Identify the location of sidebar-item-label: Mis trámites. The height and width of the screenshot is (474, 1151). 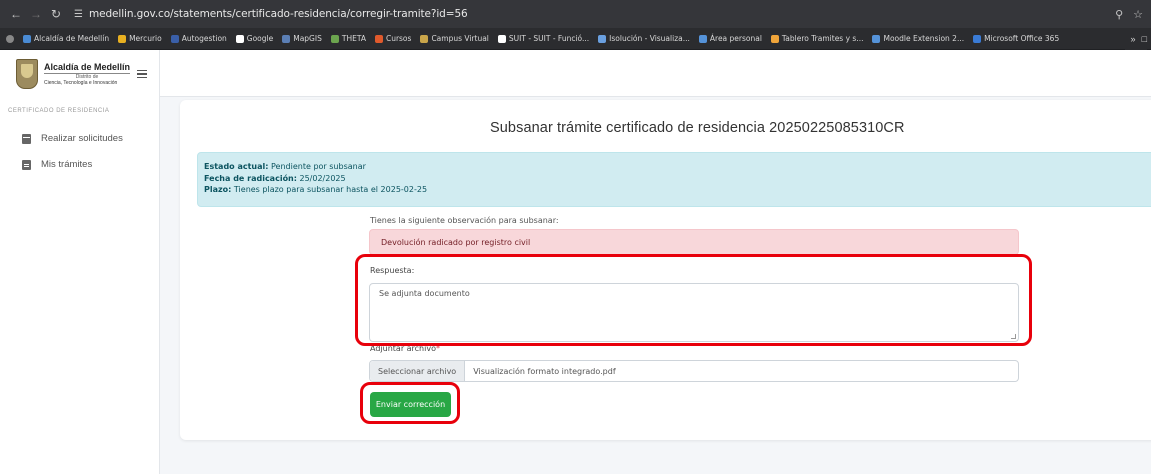
(67, 164).